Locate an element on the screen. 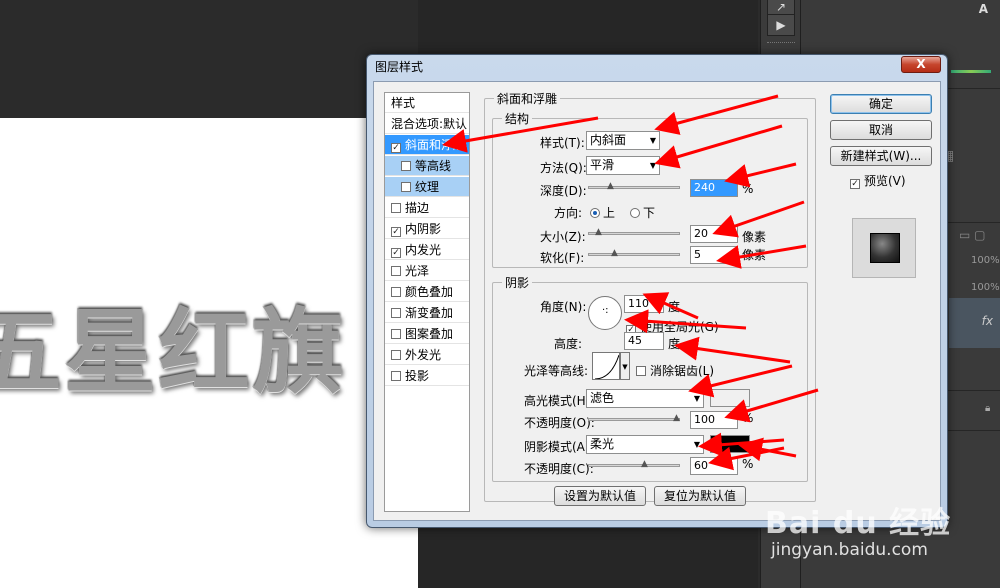 The height and width of the screenshot is (588, 1000). lock-layer-icon: 🔒︎ is located at coordinates (988, 408).